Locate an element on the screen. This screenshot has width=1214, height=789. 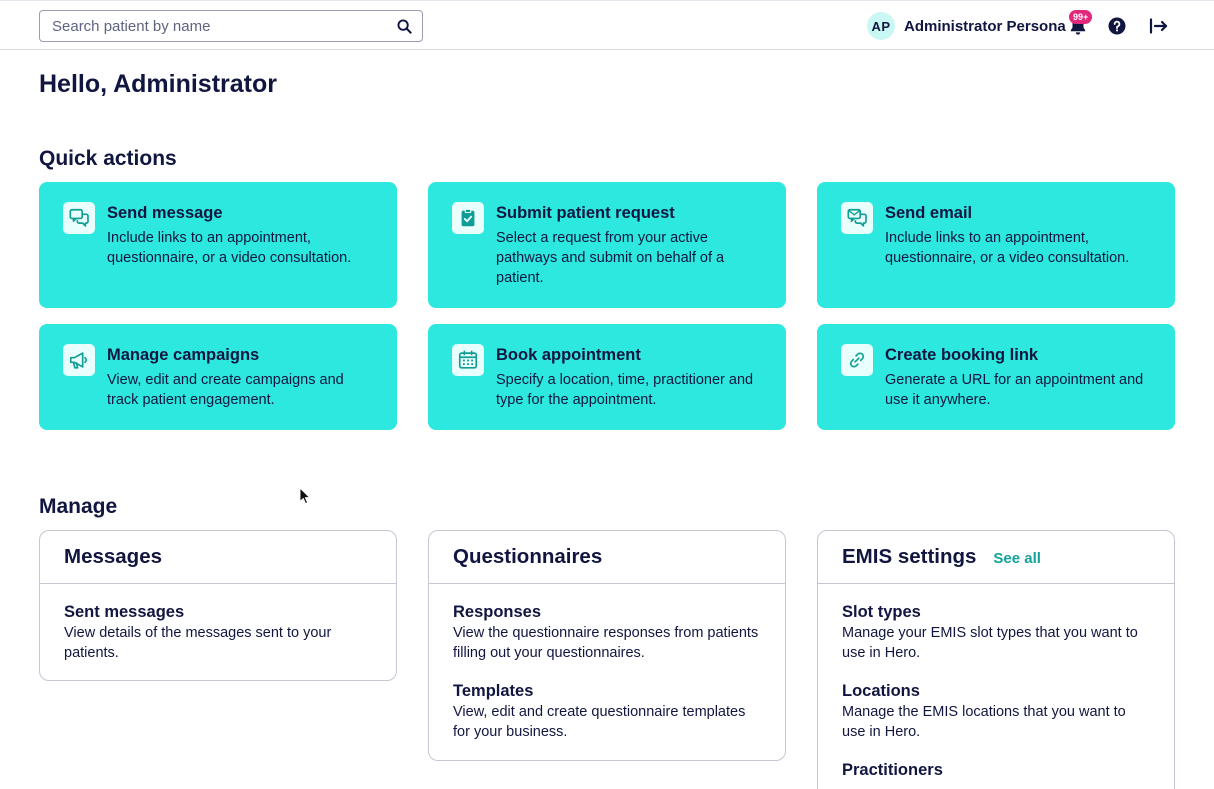
item-title: Locations is located at coordinates (996, 691).